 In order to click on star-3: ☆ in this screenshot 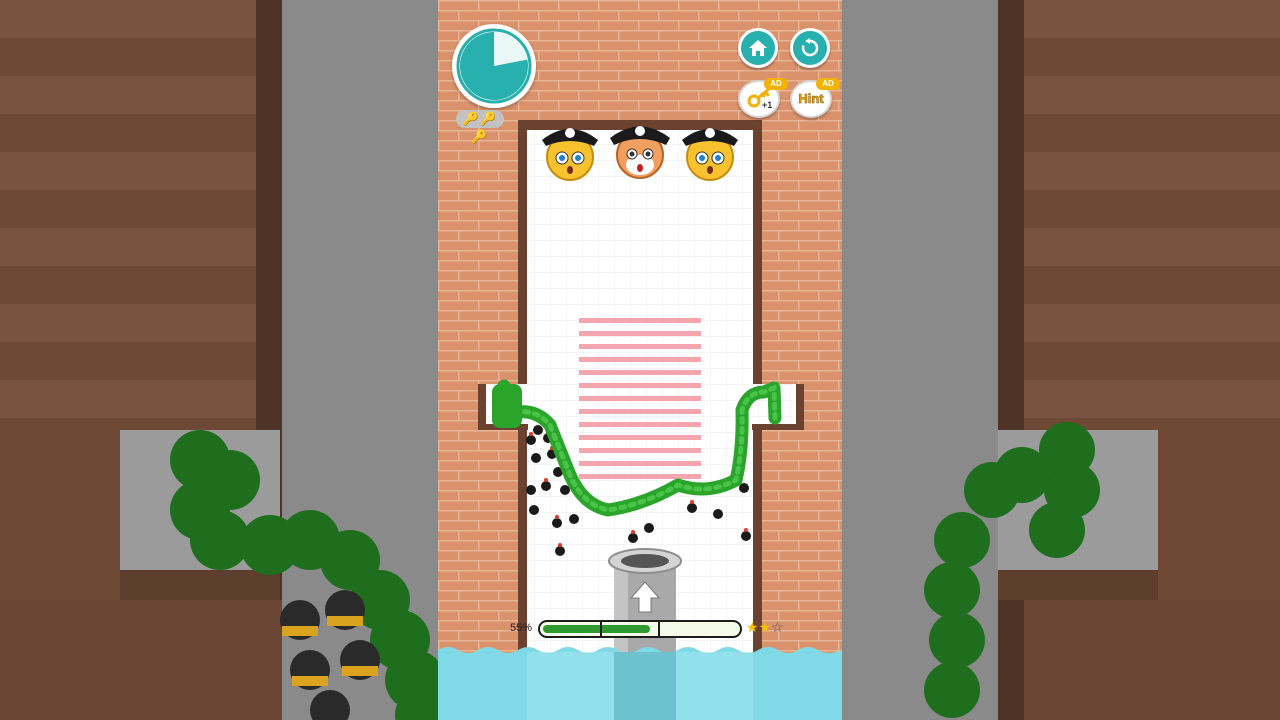, I will do `click(777, 627)`.